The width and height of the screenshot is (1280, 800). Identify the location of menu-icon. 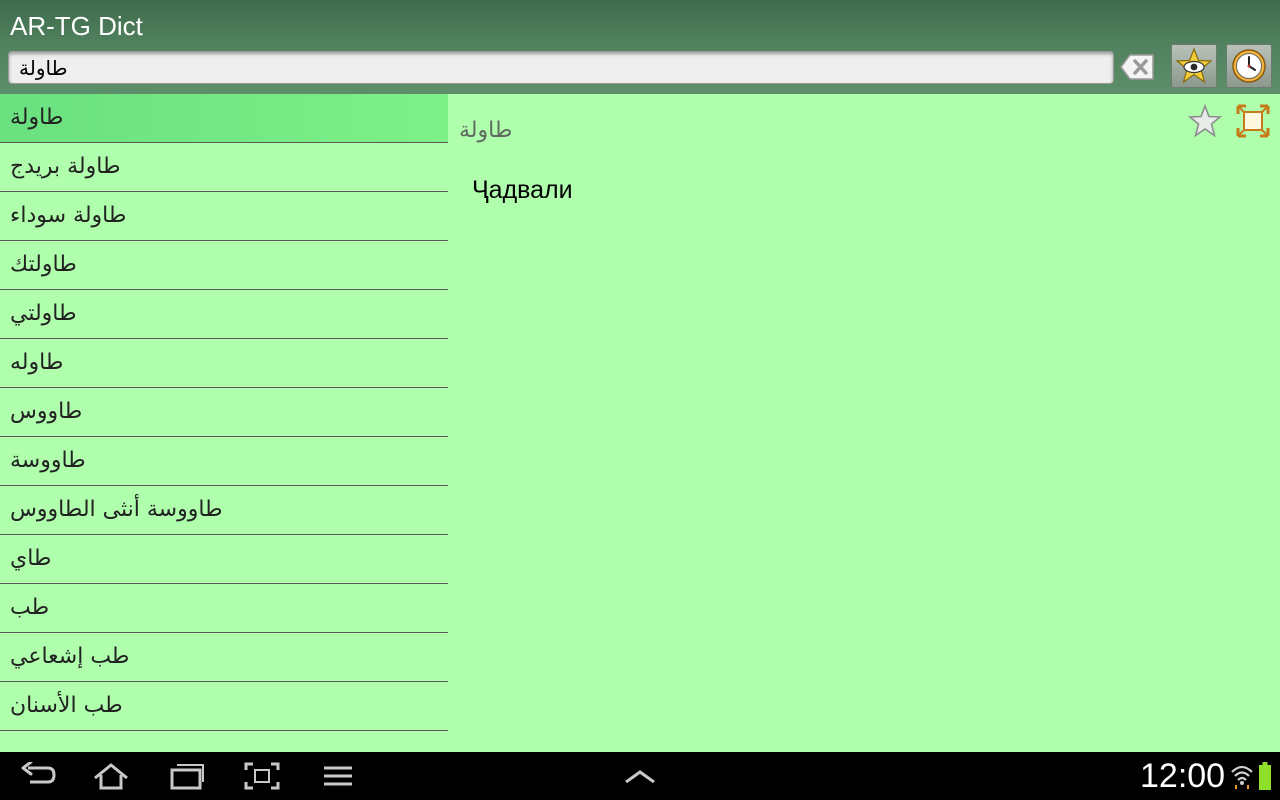
(338, 776).